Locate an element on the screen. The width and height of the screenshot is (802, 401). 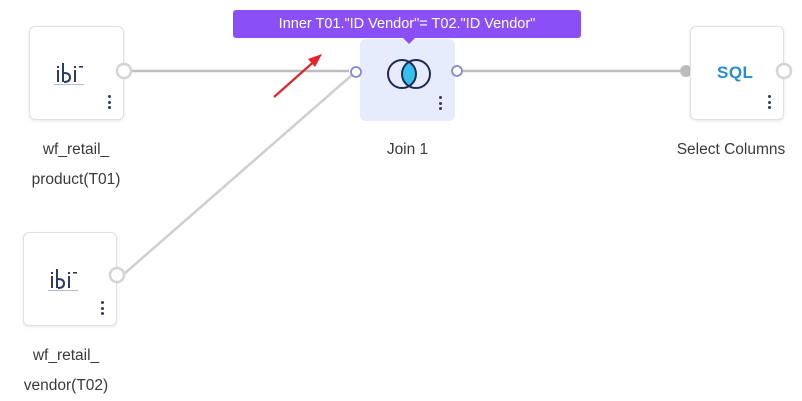
node-label-vendor: wf_retail_ vendor(T02) is located at coordinates (66, 370).